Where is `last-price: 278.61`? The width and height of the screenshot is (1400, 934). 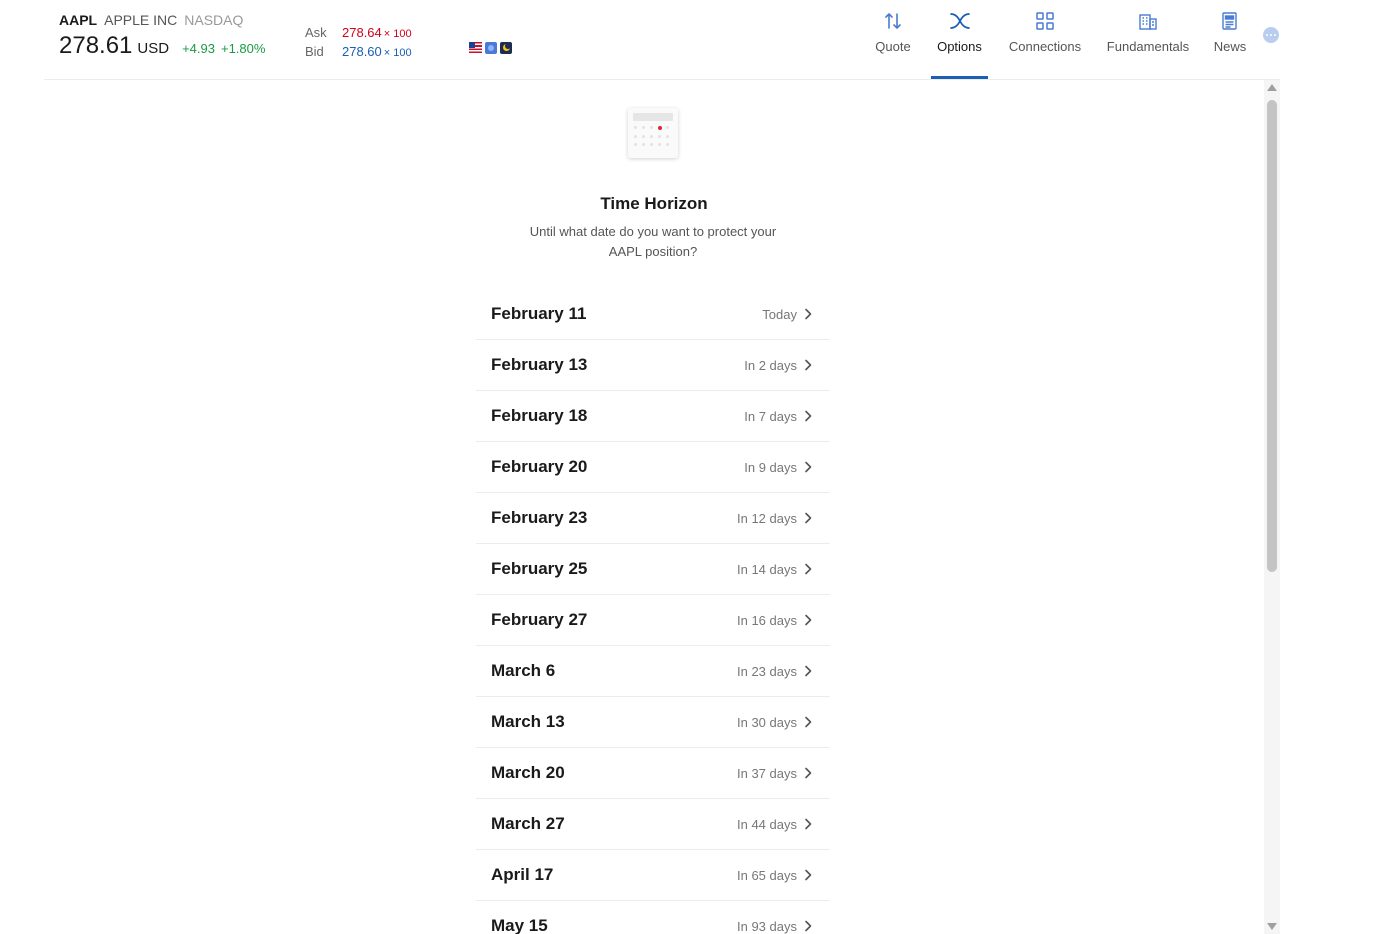 last-price: 278.61 is located at coordinates (96, 45).